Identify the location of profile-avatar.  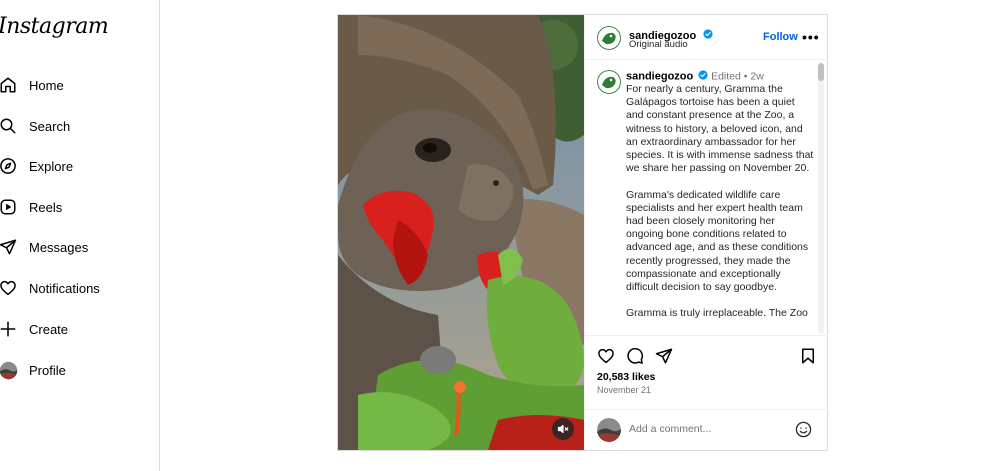
(9, 370).